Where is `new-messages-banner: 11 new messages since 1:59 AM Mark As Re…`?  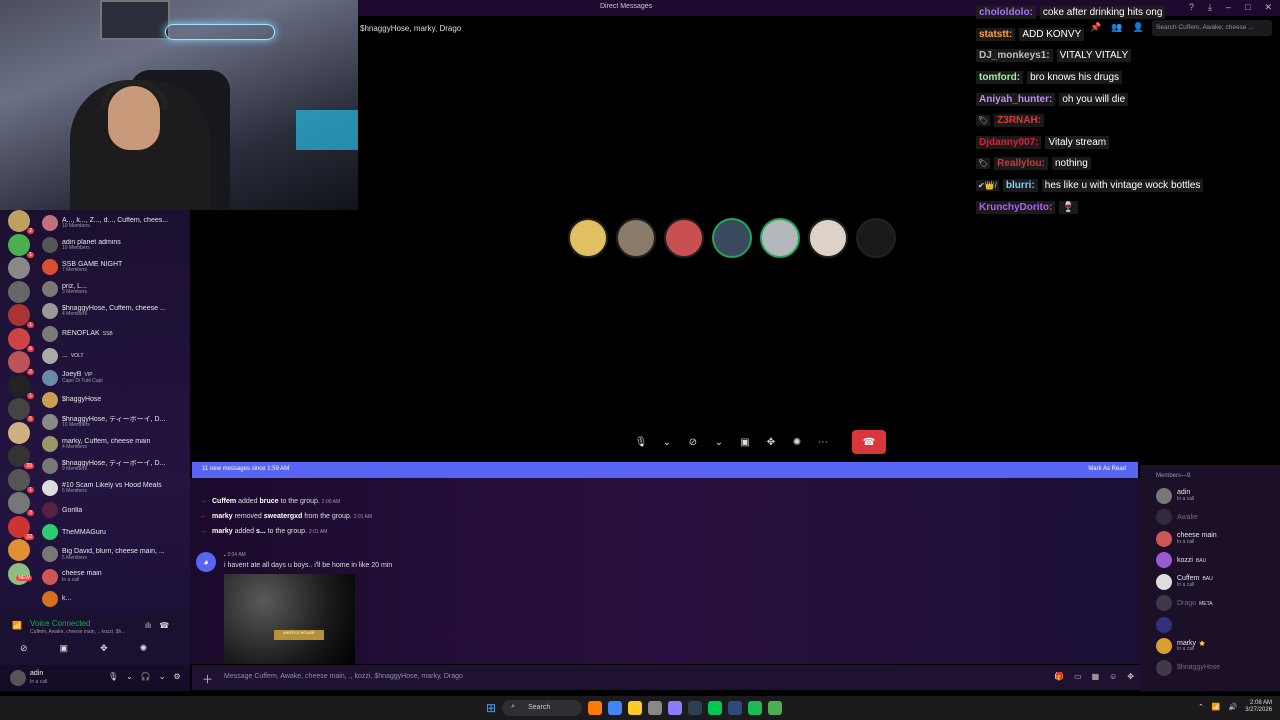 new-messages-banner: 11 new messages since 1:59 AM Mark As Re… is located at coordinates (665, 470).